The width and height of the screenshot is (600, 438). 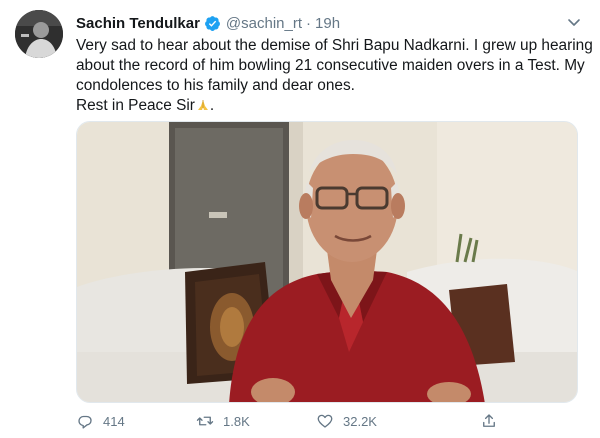 What do you see at coordinates (236, 421) in the screenshot?
I see `retweet-count: 1.8K` at bounding box center [236, 421].